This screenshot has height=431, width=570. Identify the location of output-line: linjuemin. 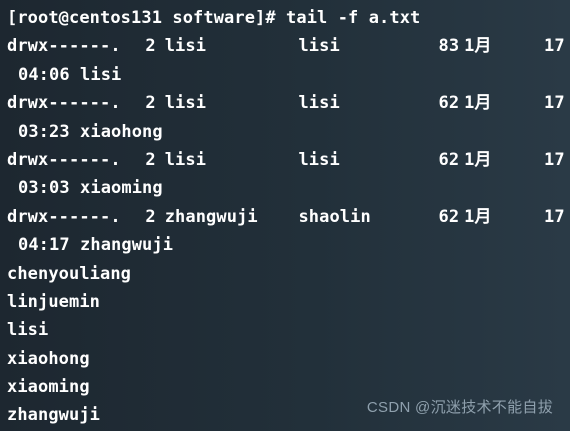
(54, 301).